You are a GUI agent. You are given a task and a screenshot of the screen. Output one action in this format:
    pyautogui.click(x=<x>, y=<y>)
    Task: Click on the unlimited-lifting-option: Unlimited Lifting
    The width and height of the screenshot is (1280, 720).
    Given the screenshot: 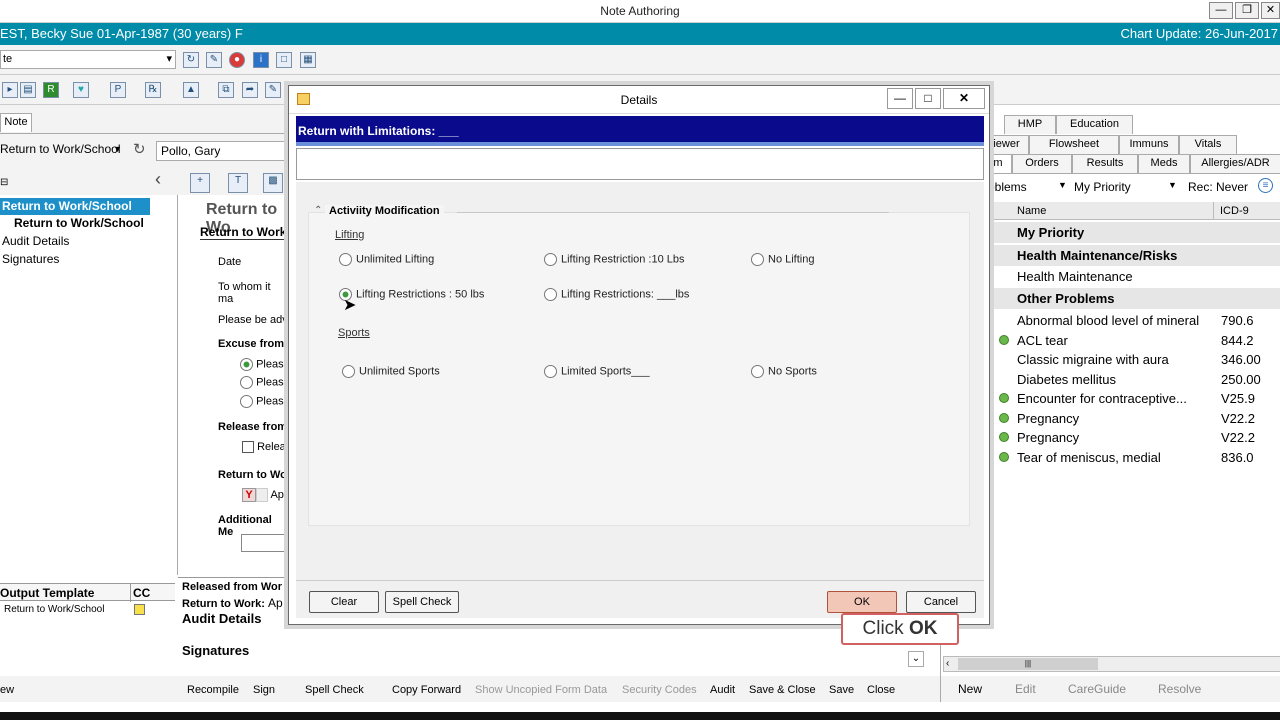 What is the action you would take?
    pyautogui.click(x=386, y=259)
    